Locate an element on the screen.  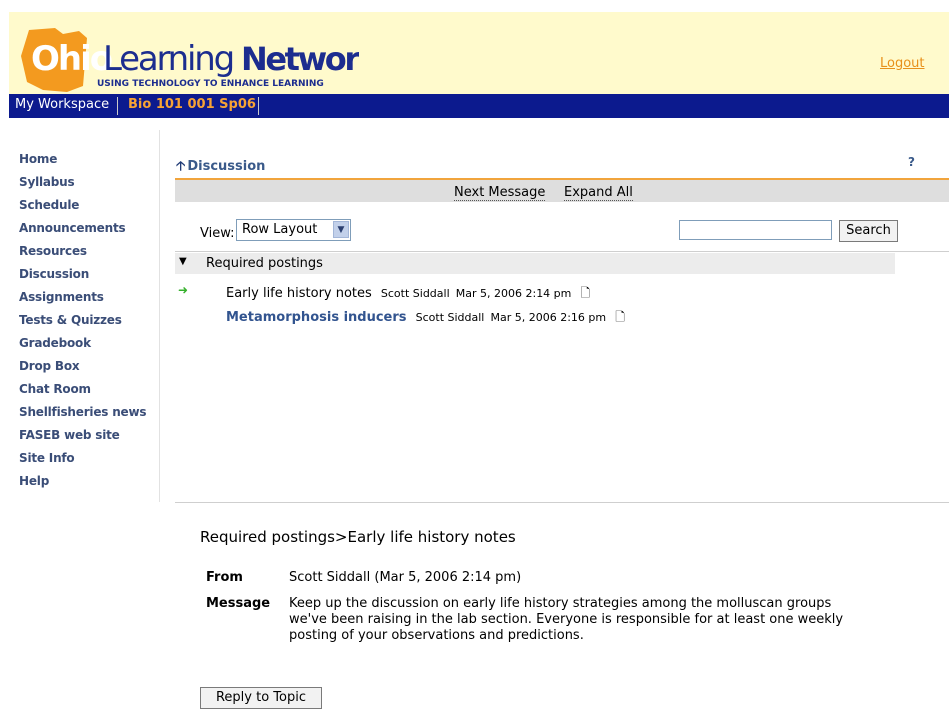
svg-text: Network is located at coordinates (300, 59).